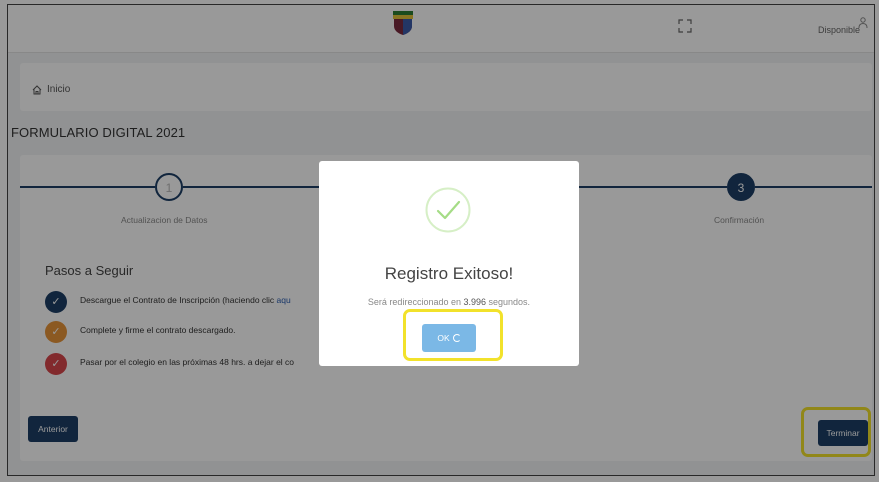 The height and width of the screenshot is (482, 879). What do you see at coordinates (508, 302) in the screenshot?
I see `dialog-message-suffix: segundos.` at bounding box center [508, 302].